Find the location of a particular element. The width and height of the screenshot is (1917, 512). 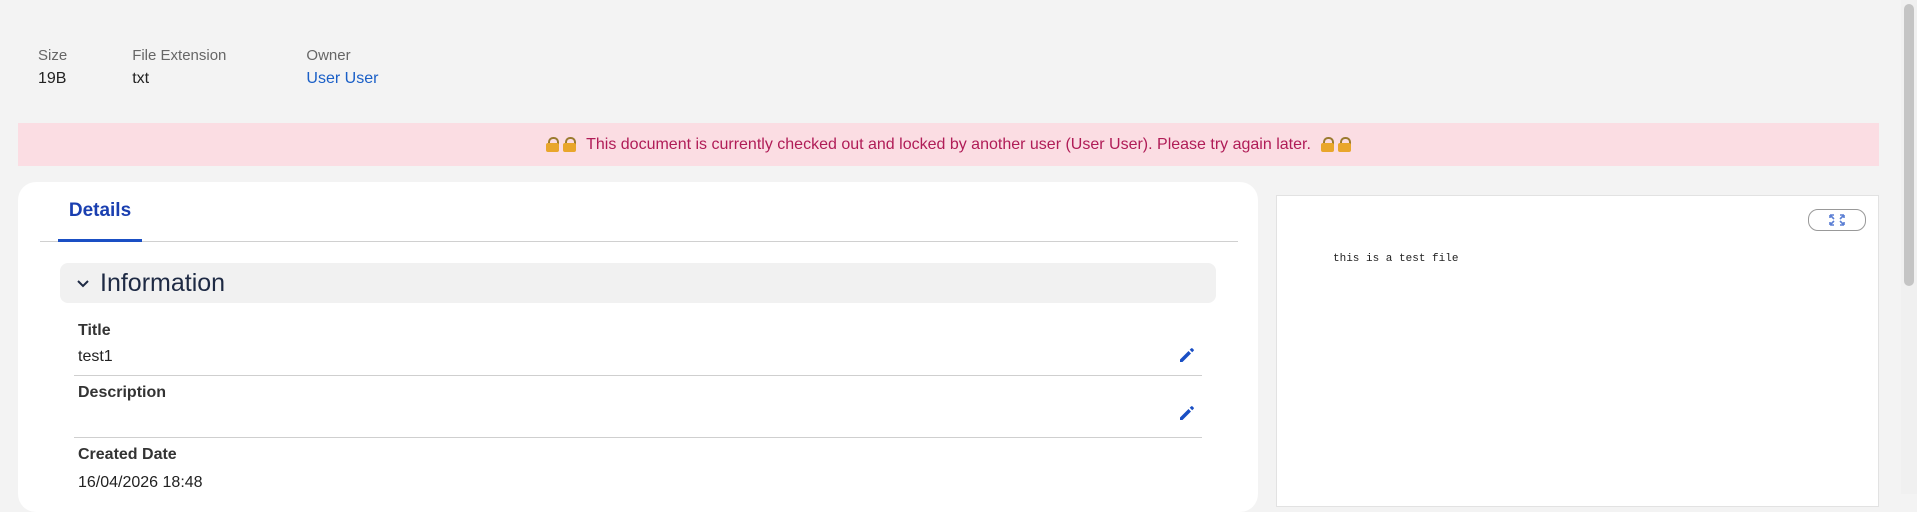

owner-label: Owner is located at coordinates (328, 55).